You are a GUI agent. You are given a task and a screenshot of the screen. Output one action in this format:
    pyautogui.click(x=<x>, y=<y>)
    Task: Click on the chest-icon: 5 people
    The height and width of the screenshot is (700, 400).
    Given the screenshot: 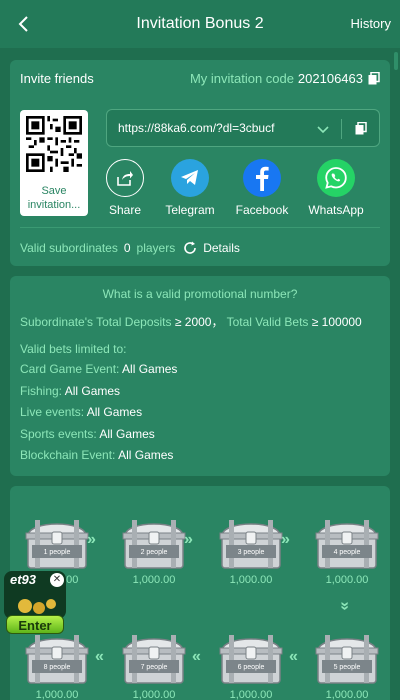 What is the action you would take?
    pyautogui.click(x=347, y=657)
    